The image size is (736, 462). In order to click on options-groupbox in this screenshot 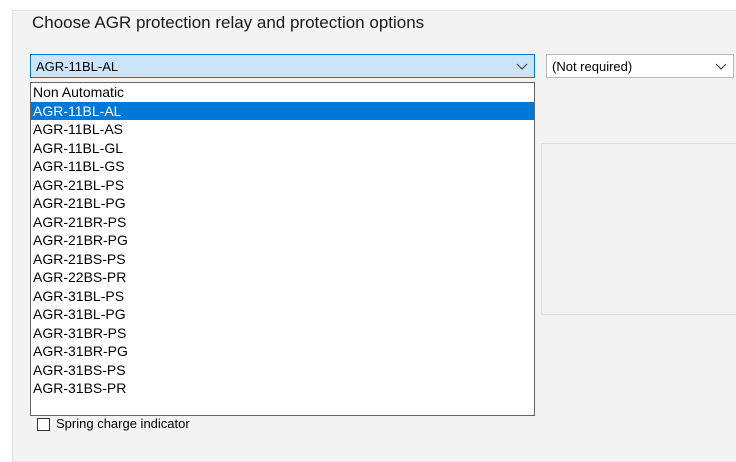, I will do `click(638, 229)`.